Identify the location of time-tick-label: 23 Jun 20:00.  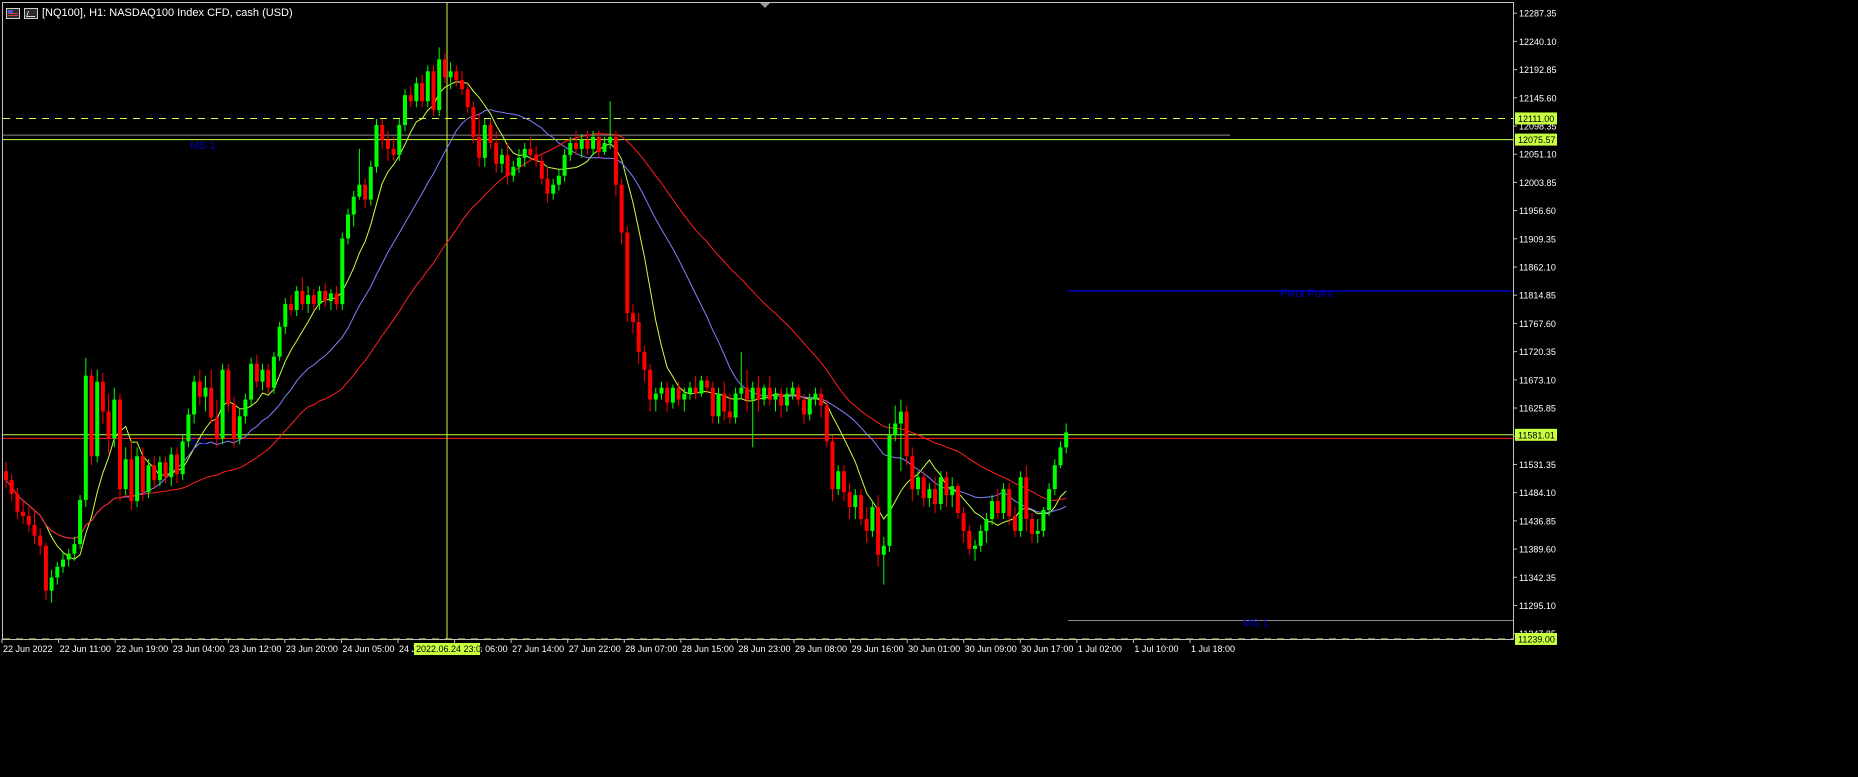
(312, 649).